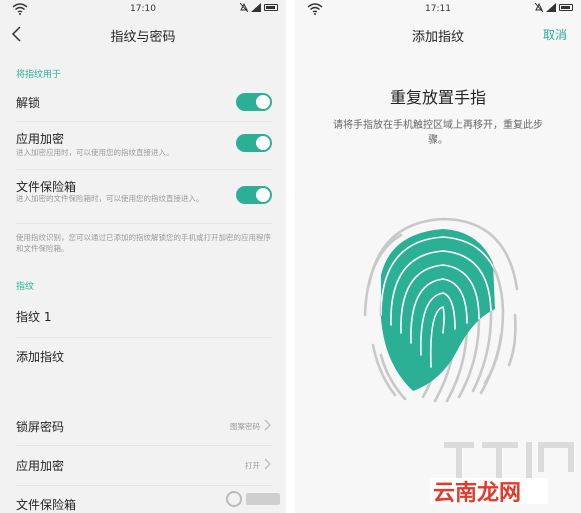  Describe the element at coordinates (143, 425) in the screenshot. I see `setting-row-lock-password: 锁屏密码 图案密码` at that location.